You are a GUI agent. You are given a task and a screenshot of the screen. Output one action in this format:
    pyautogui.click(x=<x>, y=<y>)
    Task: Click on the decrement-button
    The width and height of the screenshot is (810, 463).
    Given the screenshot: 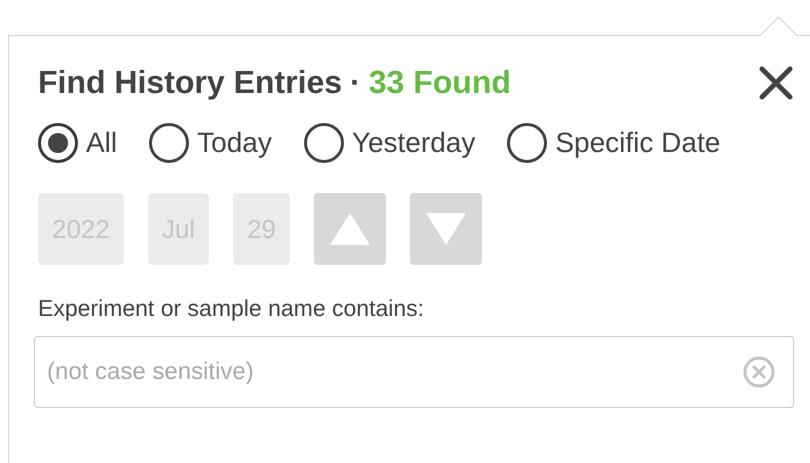 What is the action you would take?
    pyautogui.click(x=446, y=229)
    